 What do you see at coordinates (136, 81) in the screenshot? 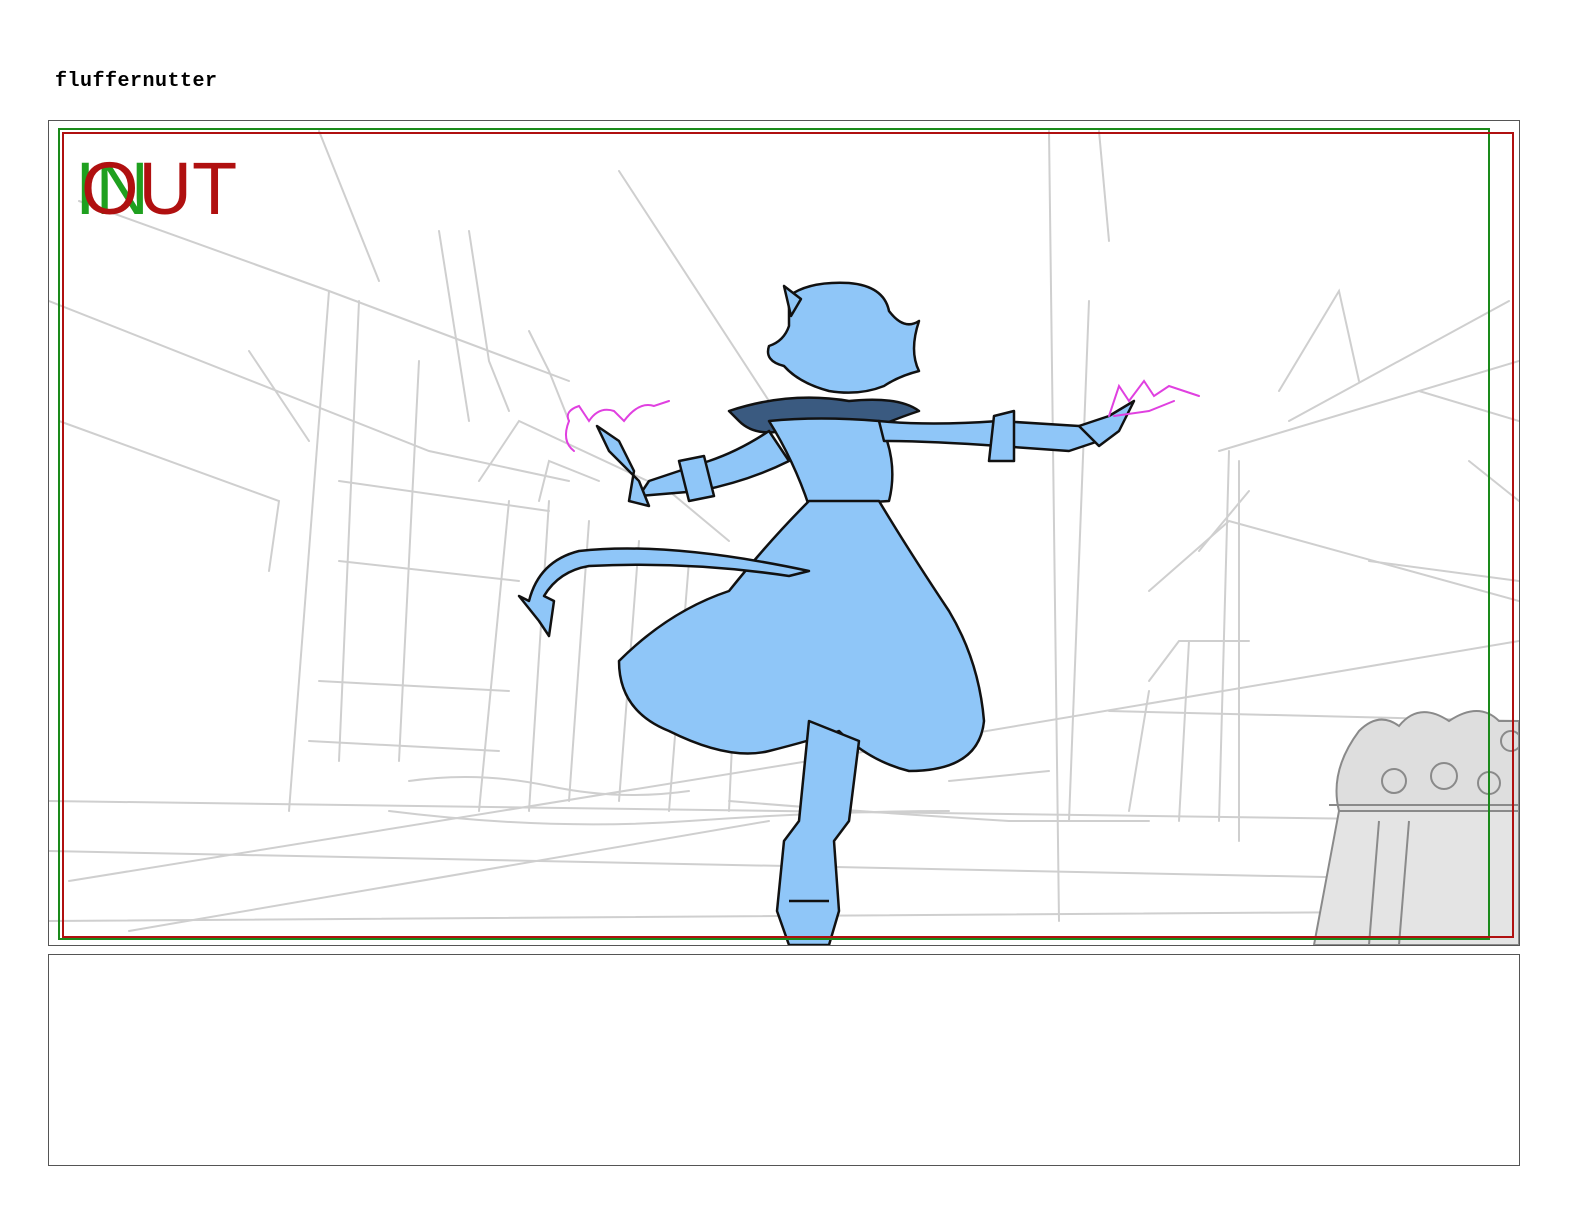
I see `project-title: fluffernutter` at bounding box center [136, 81].